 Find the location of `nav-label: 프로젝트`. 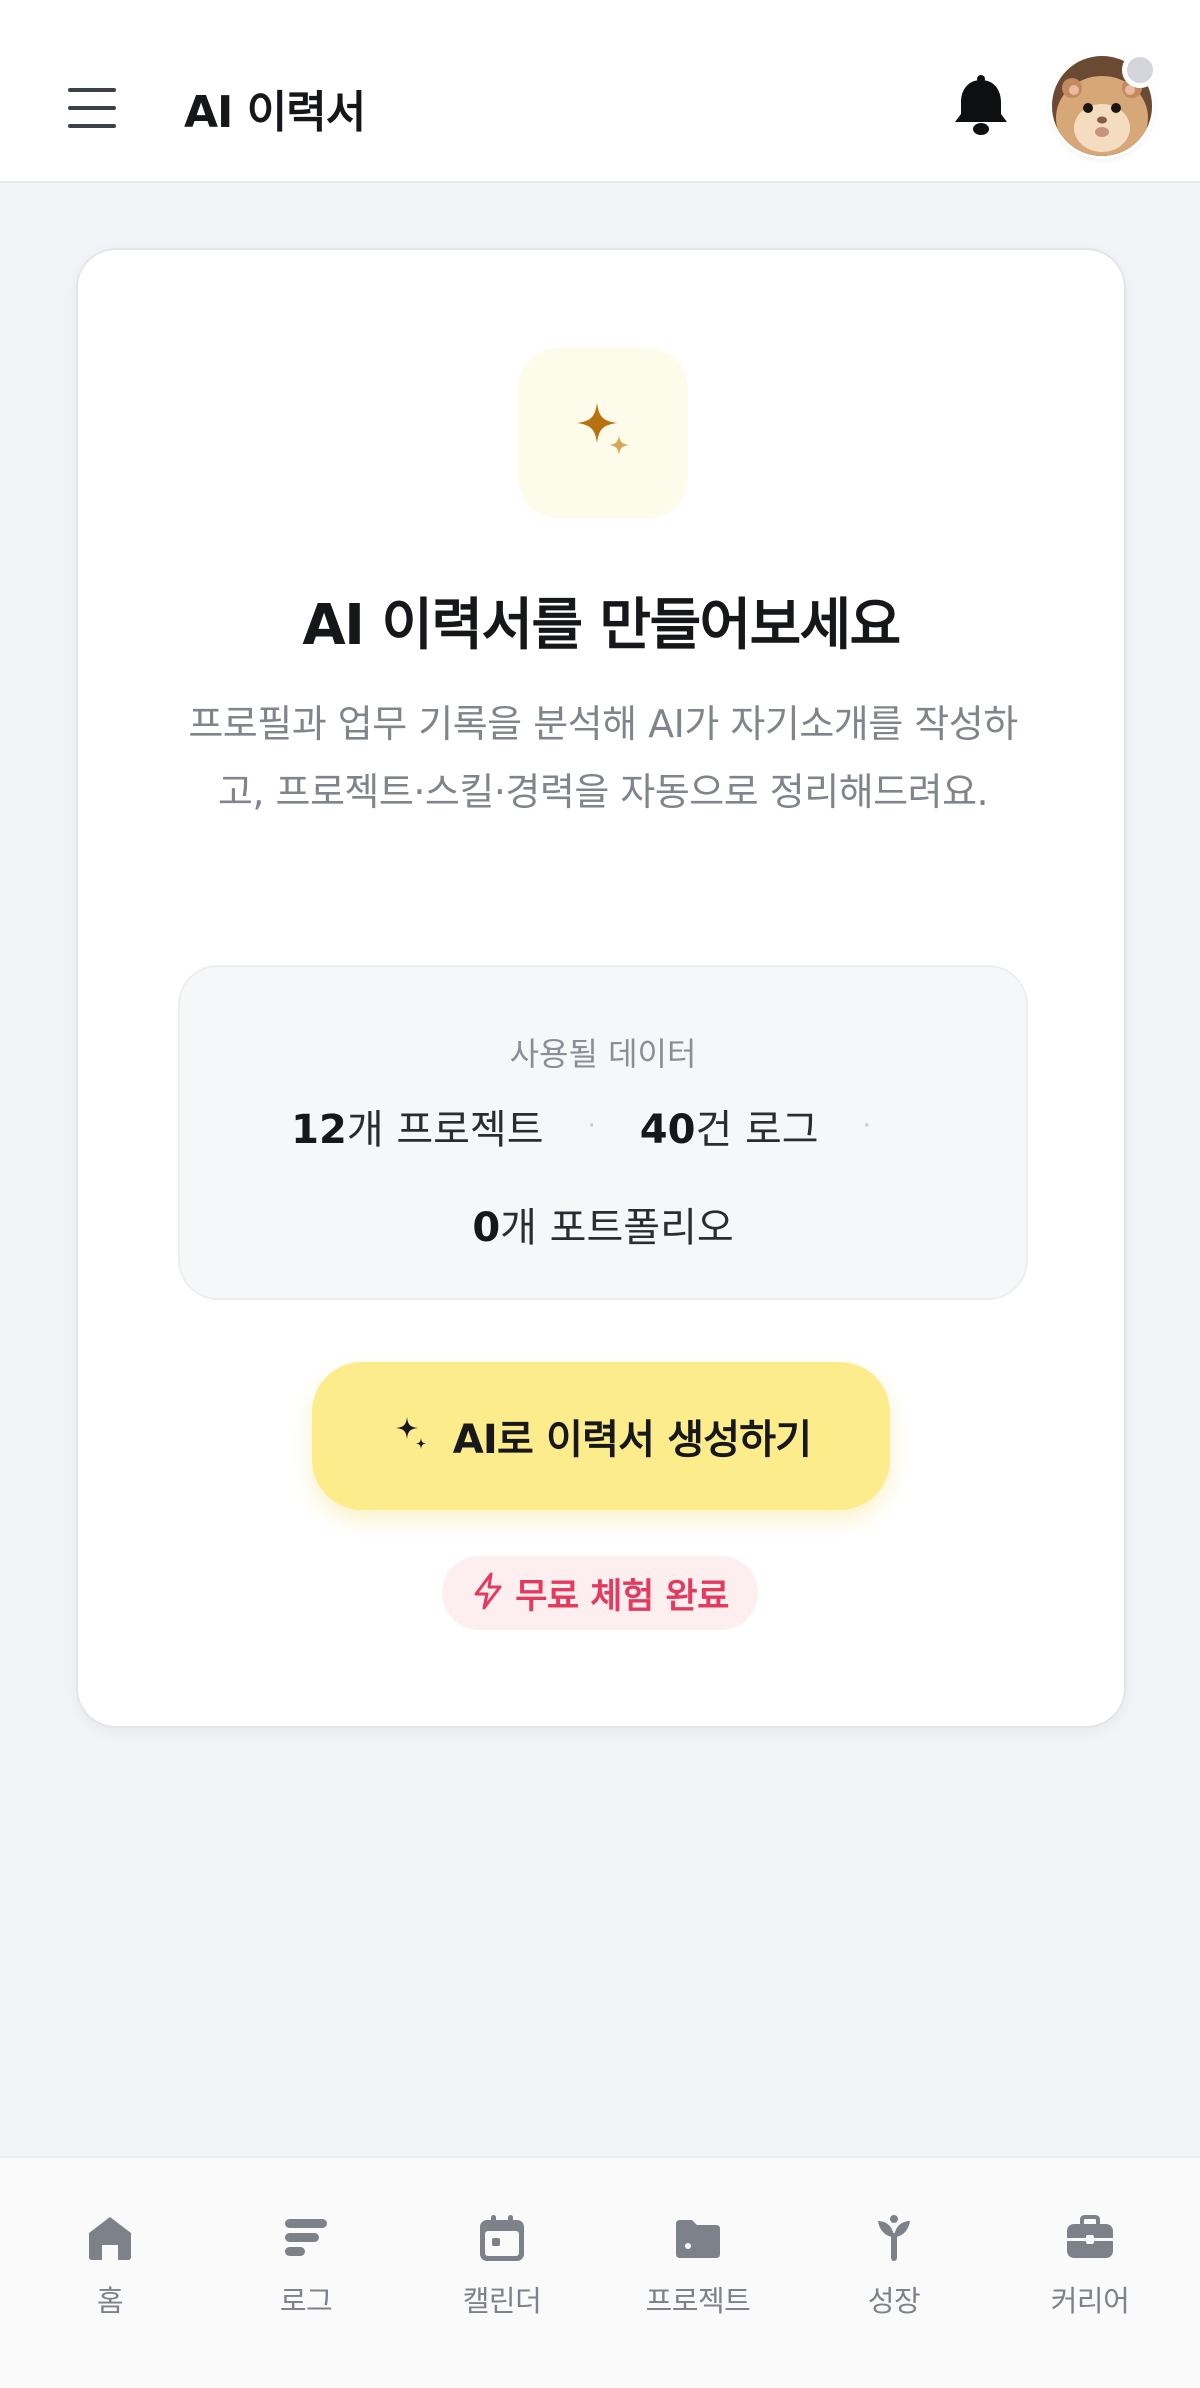

nav-label: 프로젝트 is located at coordinates (698, 2301).